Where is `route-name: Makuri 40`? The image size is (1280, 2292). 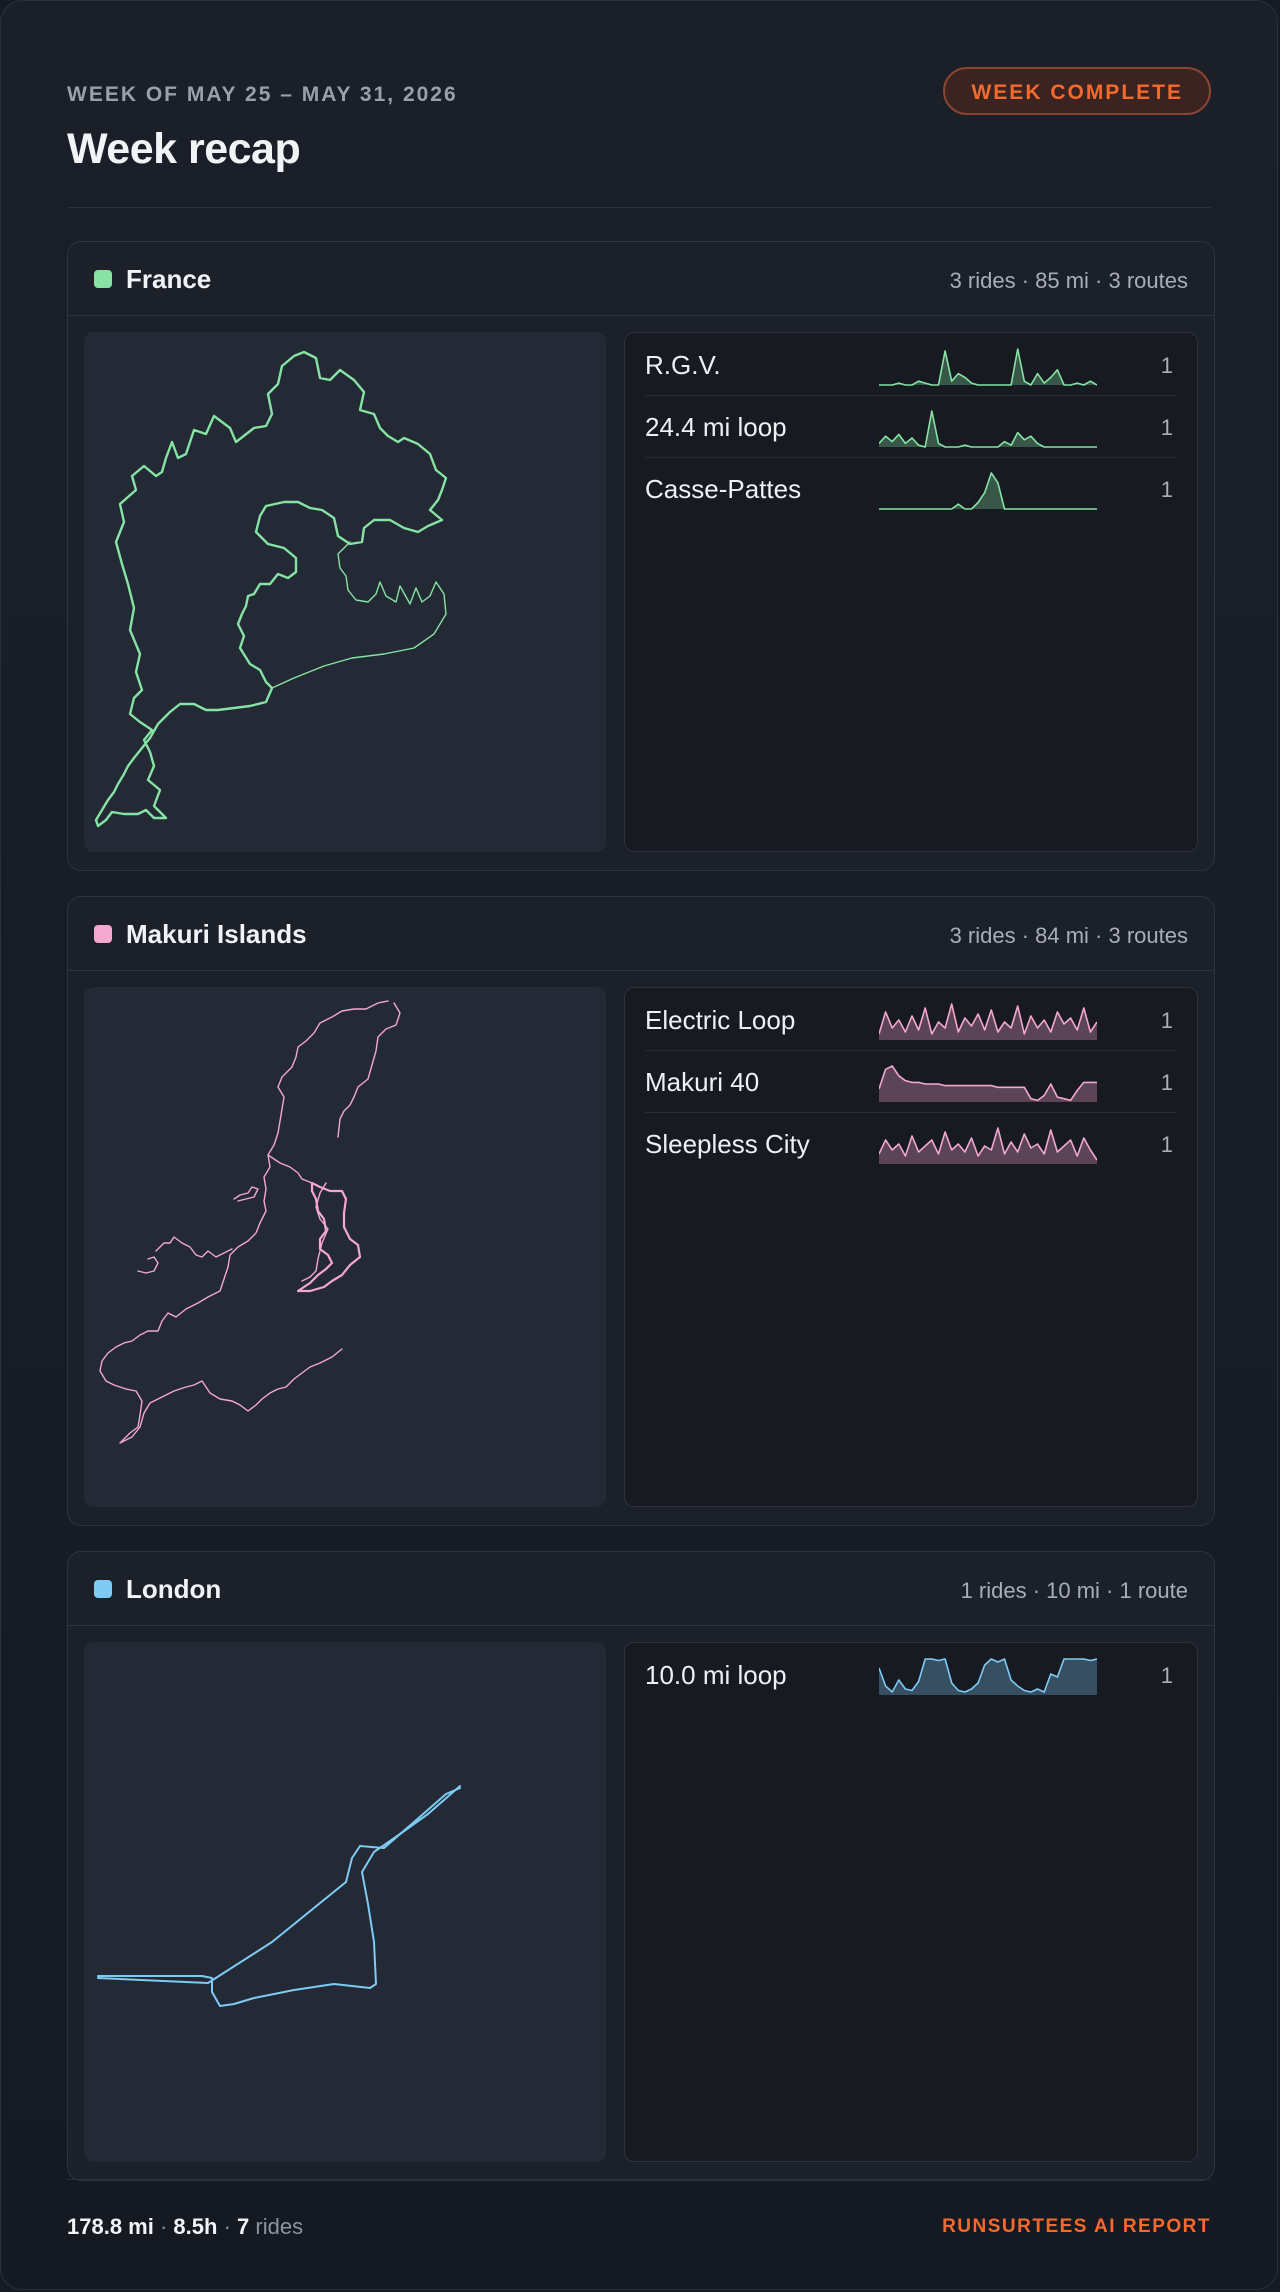
route-name: Makuri 40 is located at coordinates (702, 1082).